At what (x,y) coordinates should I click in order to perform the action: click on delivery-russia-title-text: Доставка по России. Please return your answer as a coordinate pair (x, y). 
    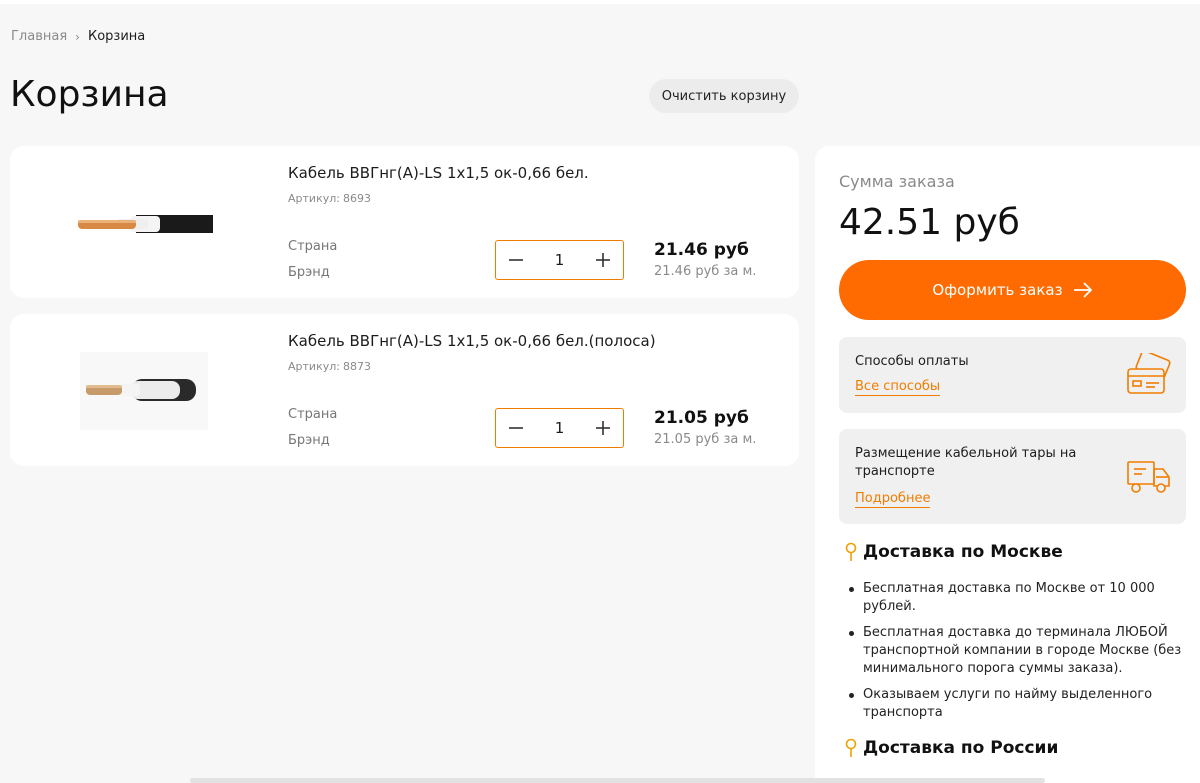
    Looking at the image, I should click on (961, 748).